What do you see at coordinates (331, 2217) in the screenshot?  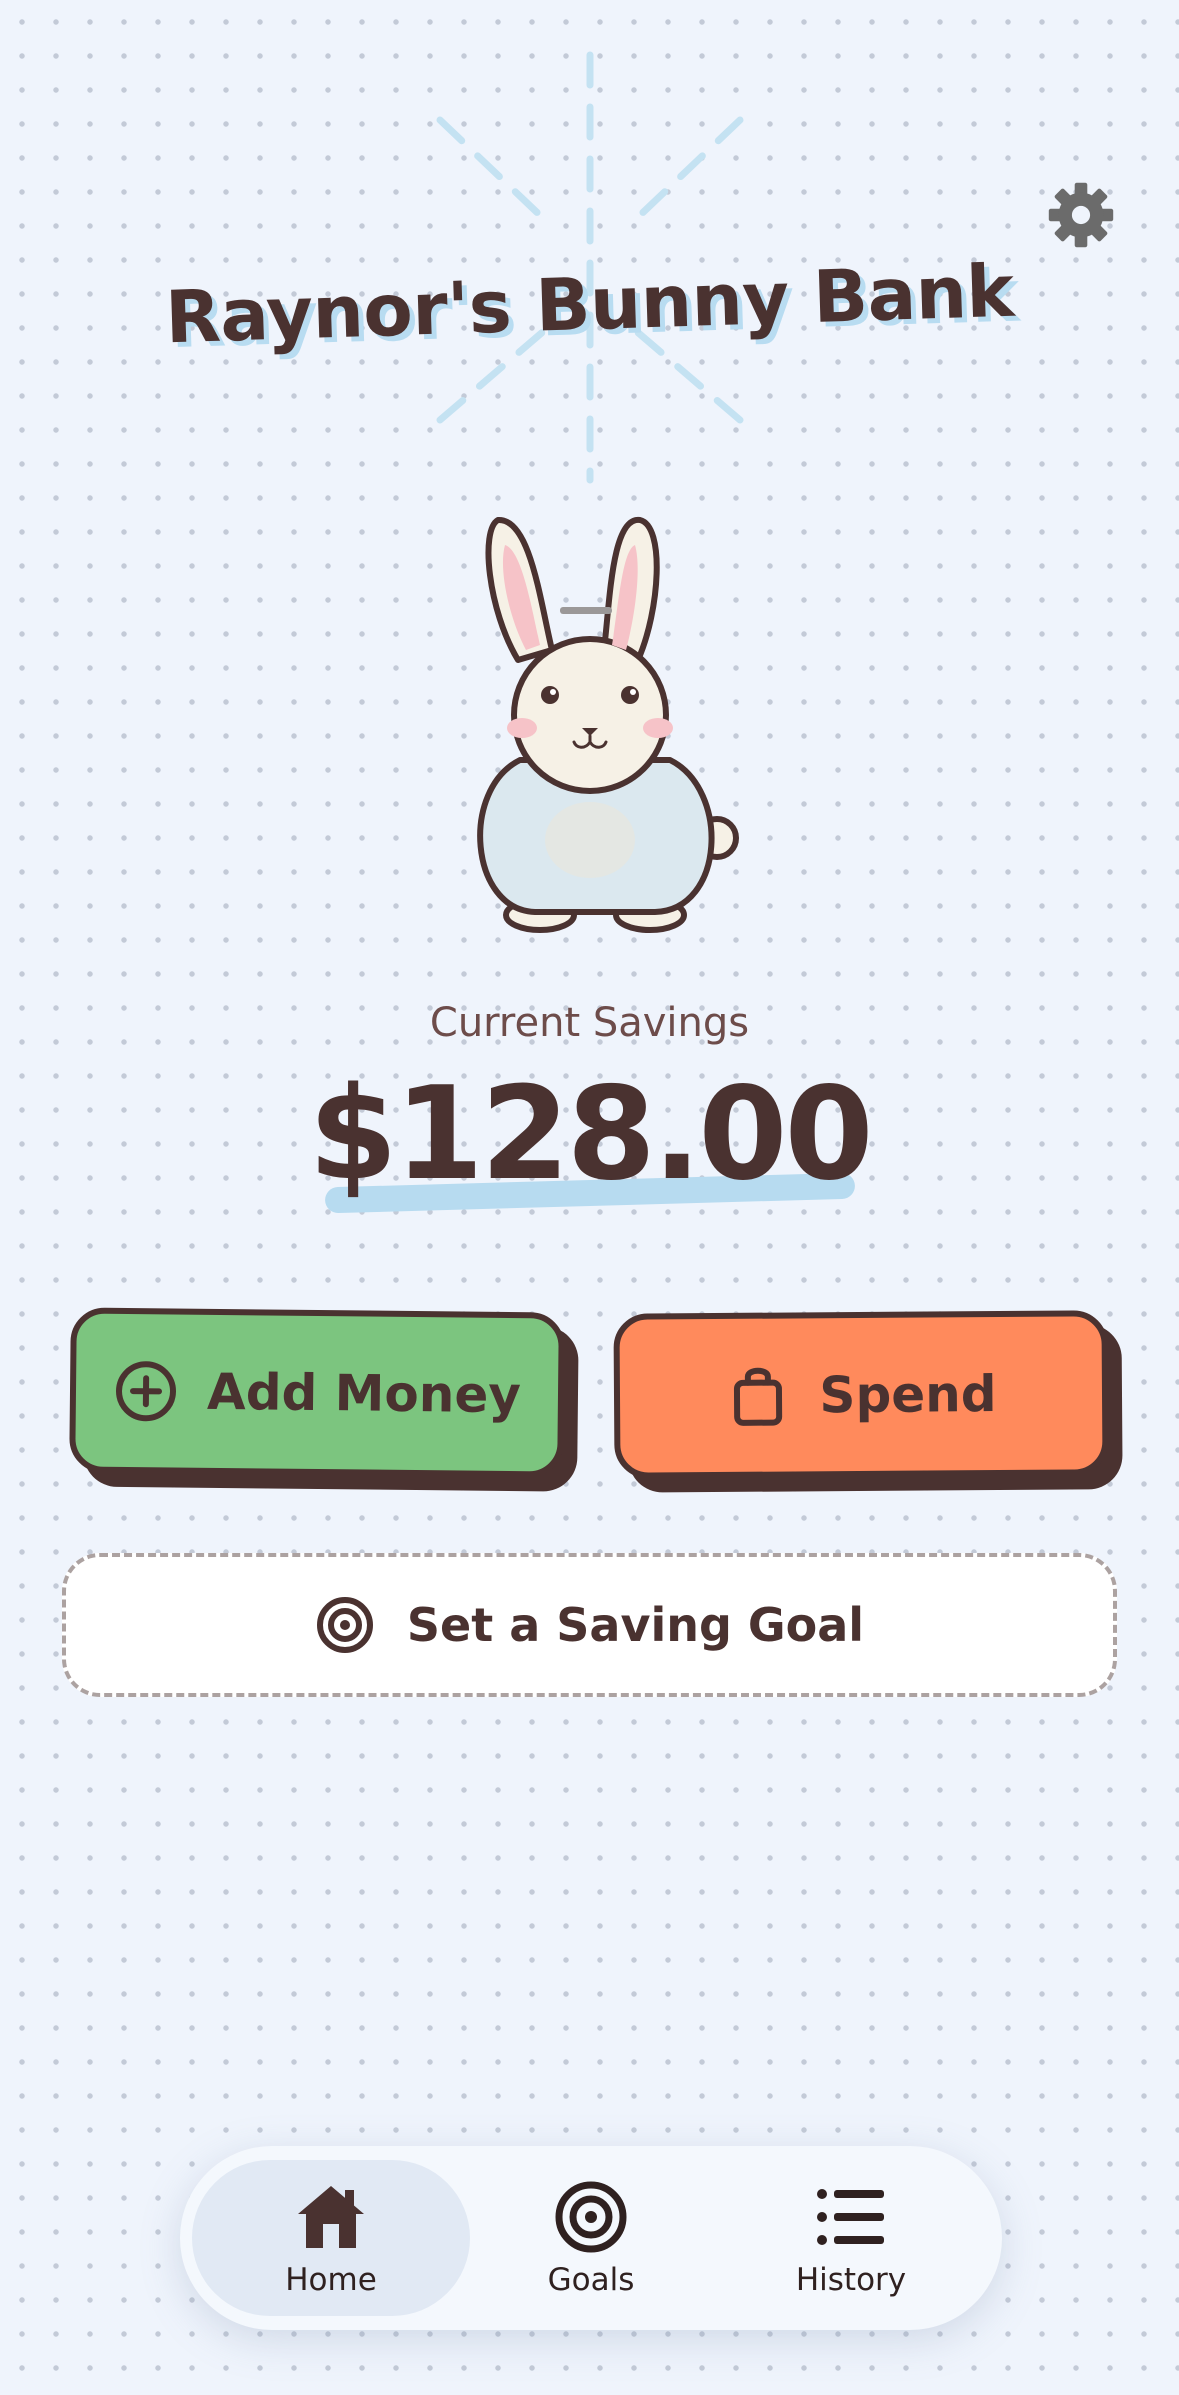 I see `home-icon` at bounding box center [331, 2217].